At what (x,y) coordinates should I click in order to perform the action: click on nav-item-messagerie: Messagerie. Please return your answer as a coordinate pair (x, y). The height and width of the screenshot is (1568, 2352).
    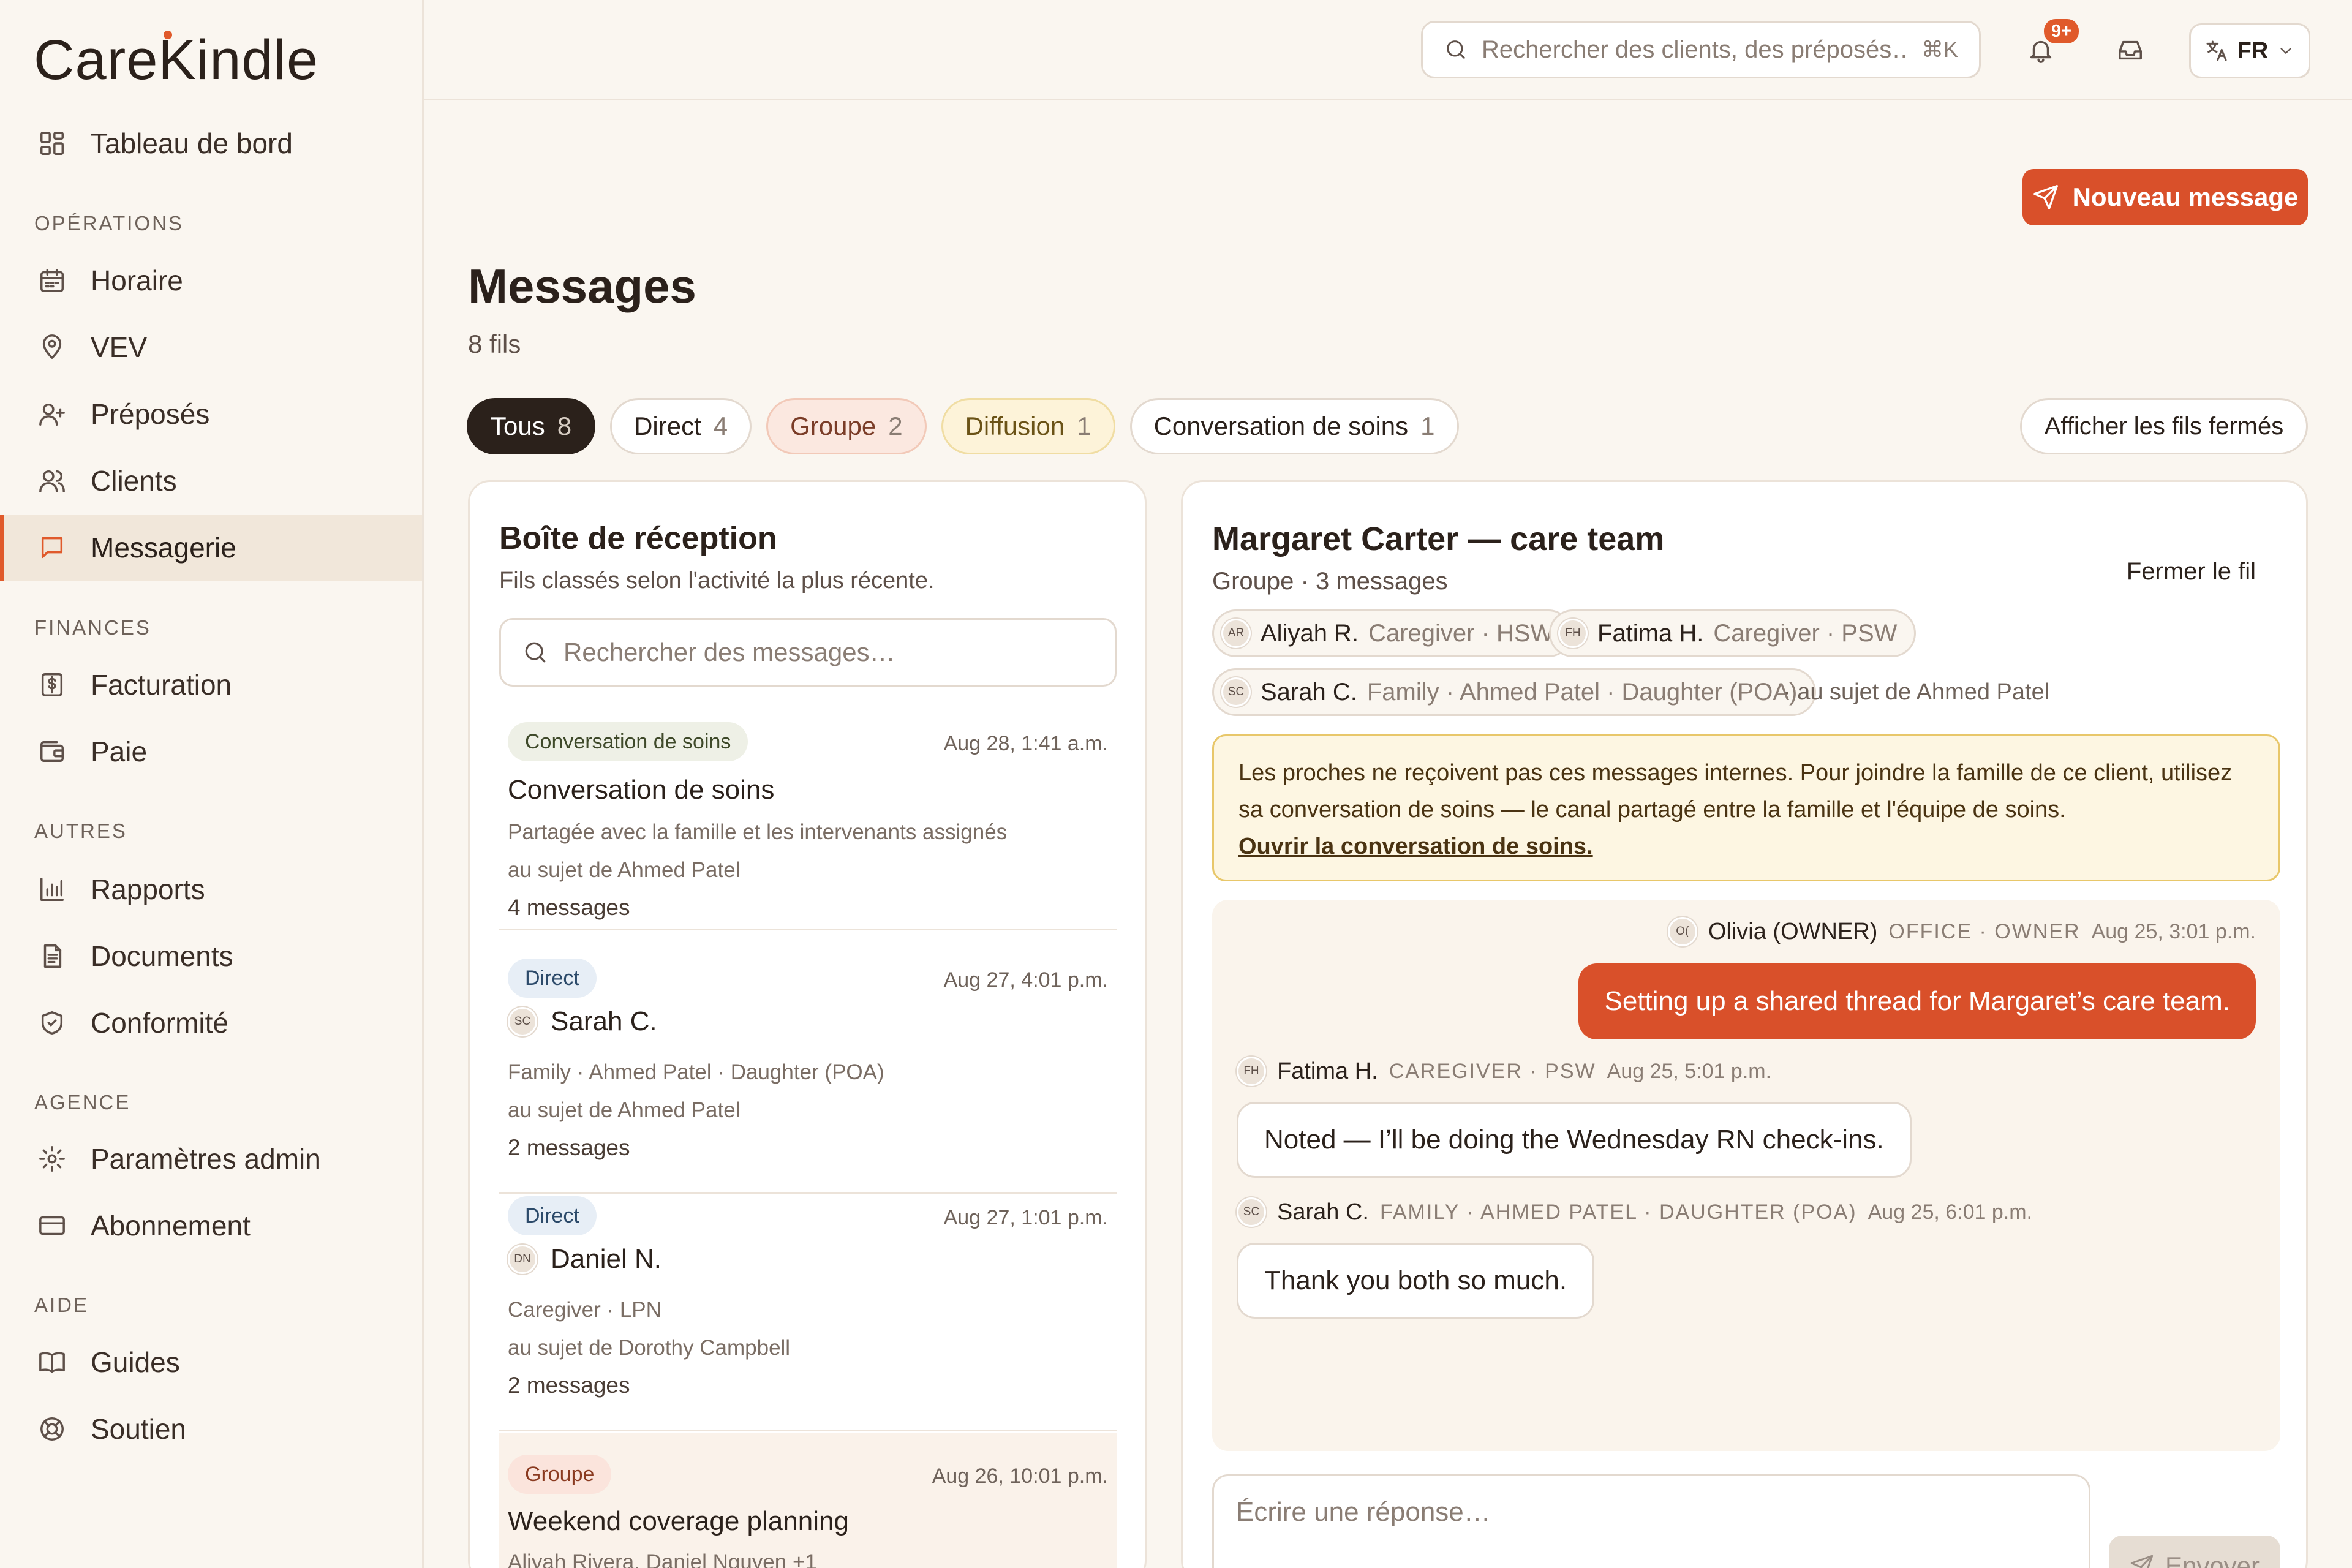
    Looking at the image, I should click on (211, 547).